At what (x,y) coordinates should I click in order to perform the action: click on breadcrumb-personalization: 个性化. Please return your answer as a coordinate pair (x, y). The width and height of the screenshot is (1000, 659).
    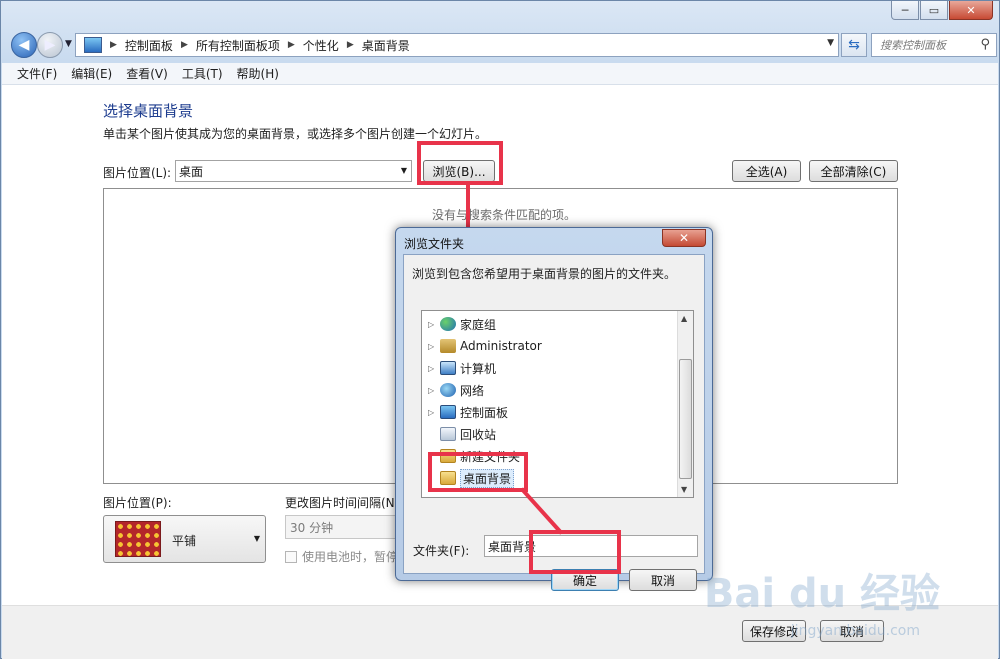
    Looking at the image, I should click on (321, 45).